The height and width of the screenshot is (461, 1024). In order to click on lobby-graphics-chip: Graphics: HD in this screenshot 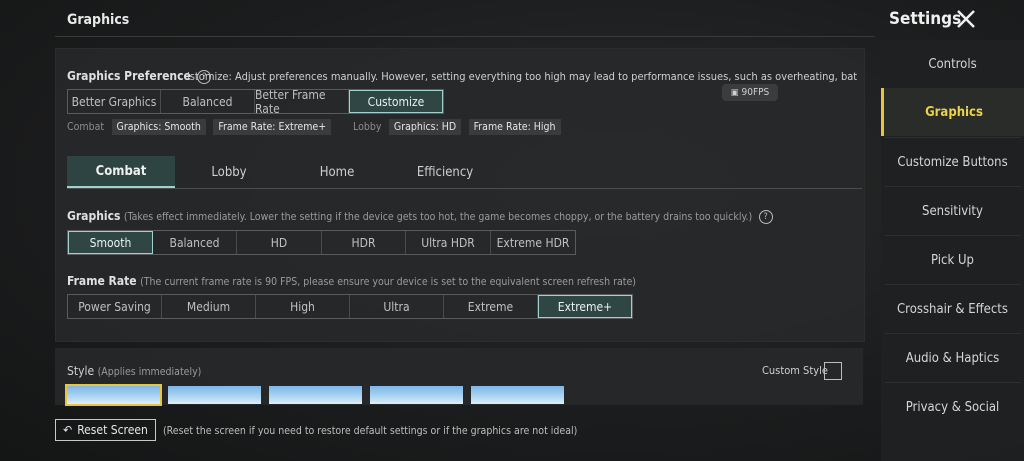, I will do `click(425, 127)`.